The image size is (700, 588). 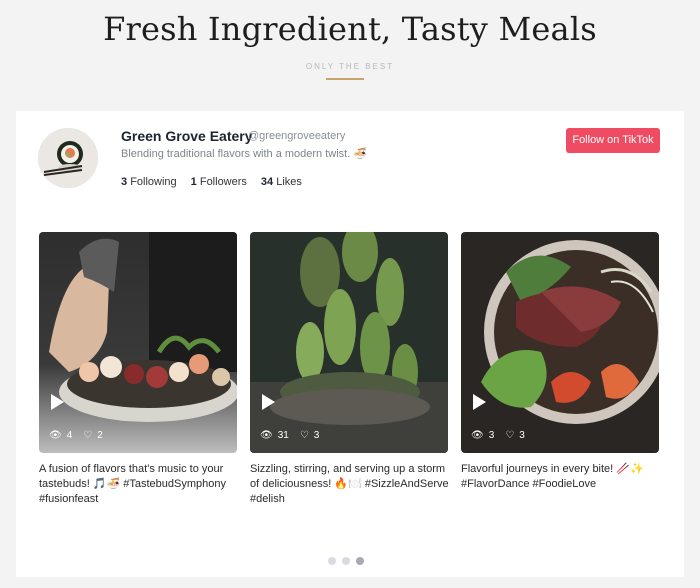 I want to click on profile-avatar, so click(x=68, y=158).